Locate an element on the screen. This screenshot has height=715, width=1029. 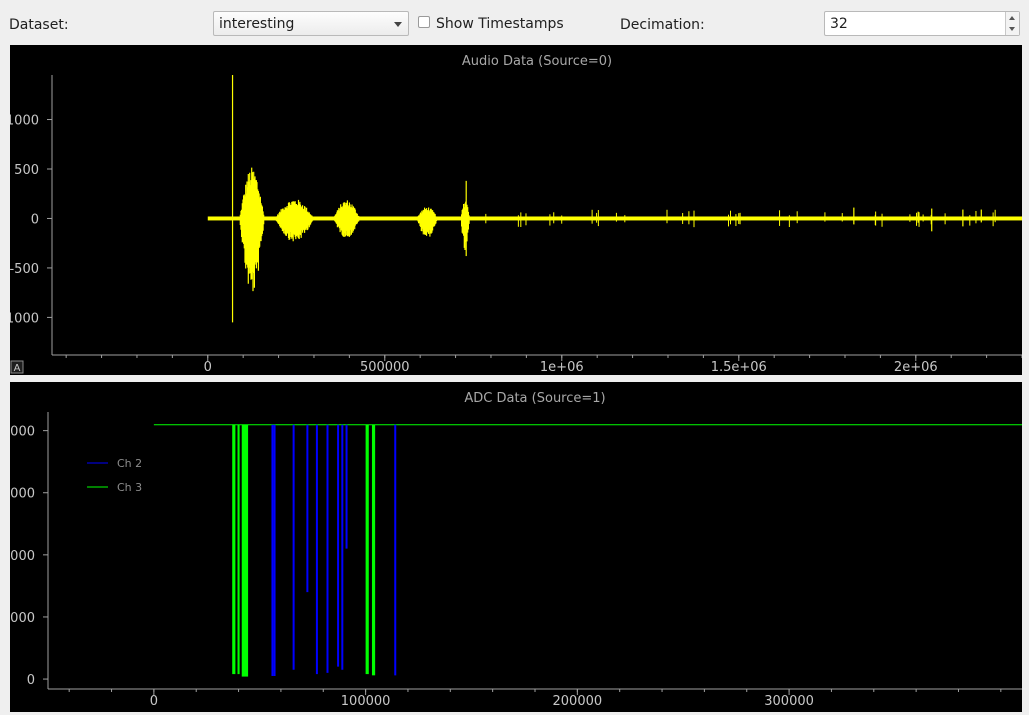
audio-y-tick-label: -500 is located at coordinates (24, 269).